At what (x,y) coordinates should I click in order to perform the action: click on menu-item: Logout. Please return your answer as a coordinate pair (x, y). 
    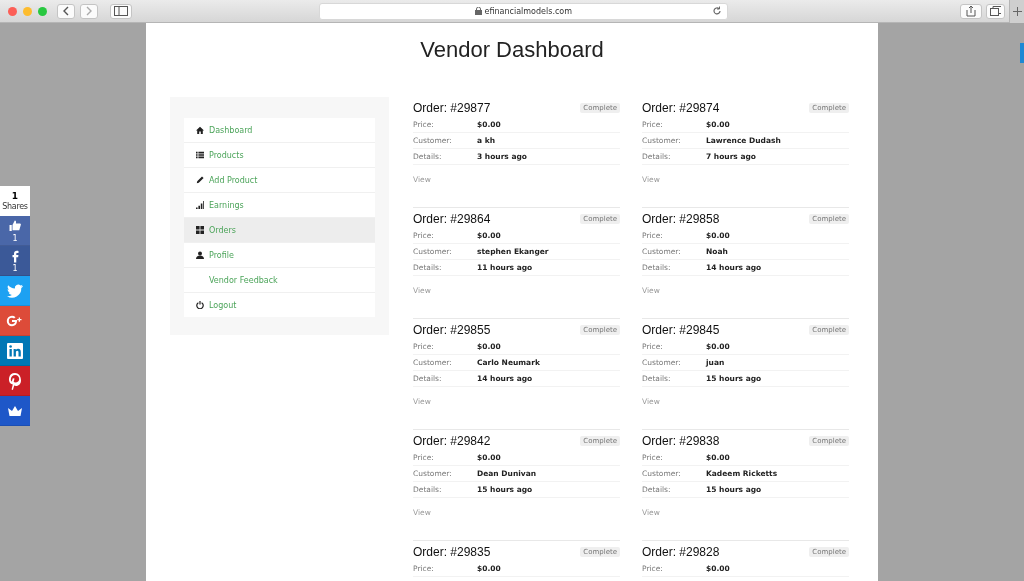
    Looking at the image, I should click on (279, 305).